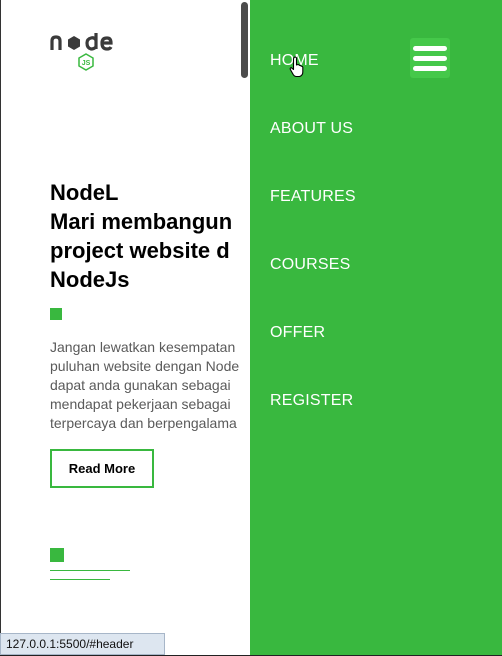 Image resolution: width=502 pixels, height=656 pixels. Describe the element at coordinates (57, 555) in the screenshot. I see `section-accent-square` at that location.